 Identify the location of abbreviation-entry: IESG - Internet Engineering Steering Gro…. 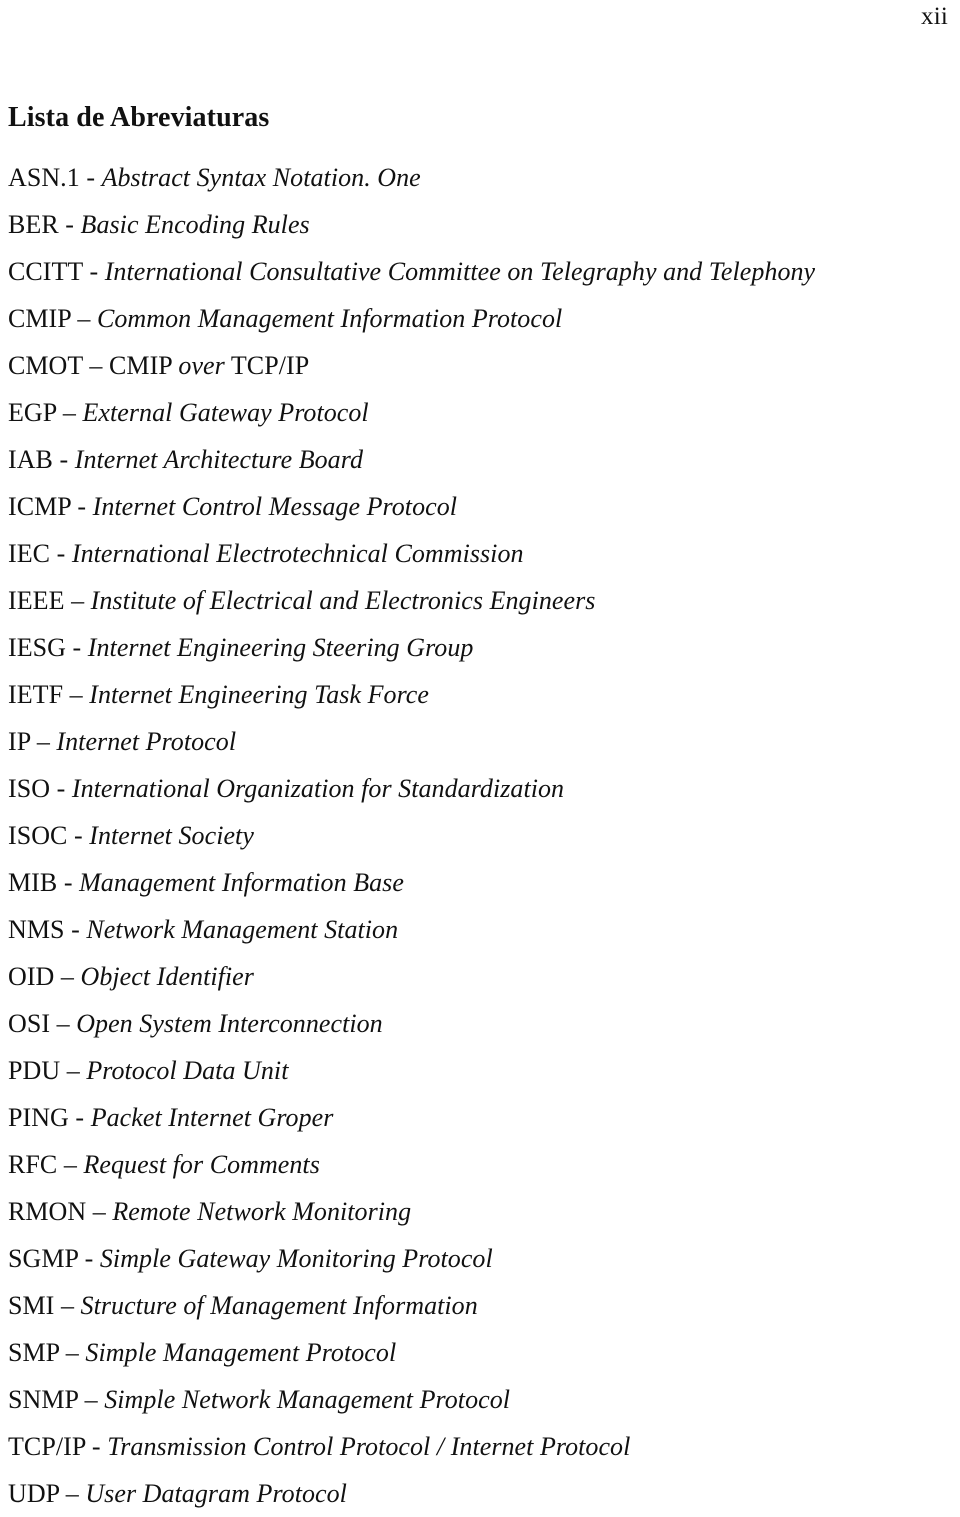
(480, 647).